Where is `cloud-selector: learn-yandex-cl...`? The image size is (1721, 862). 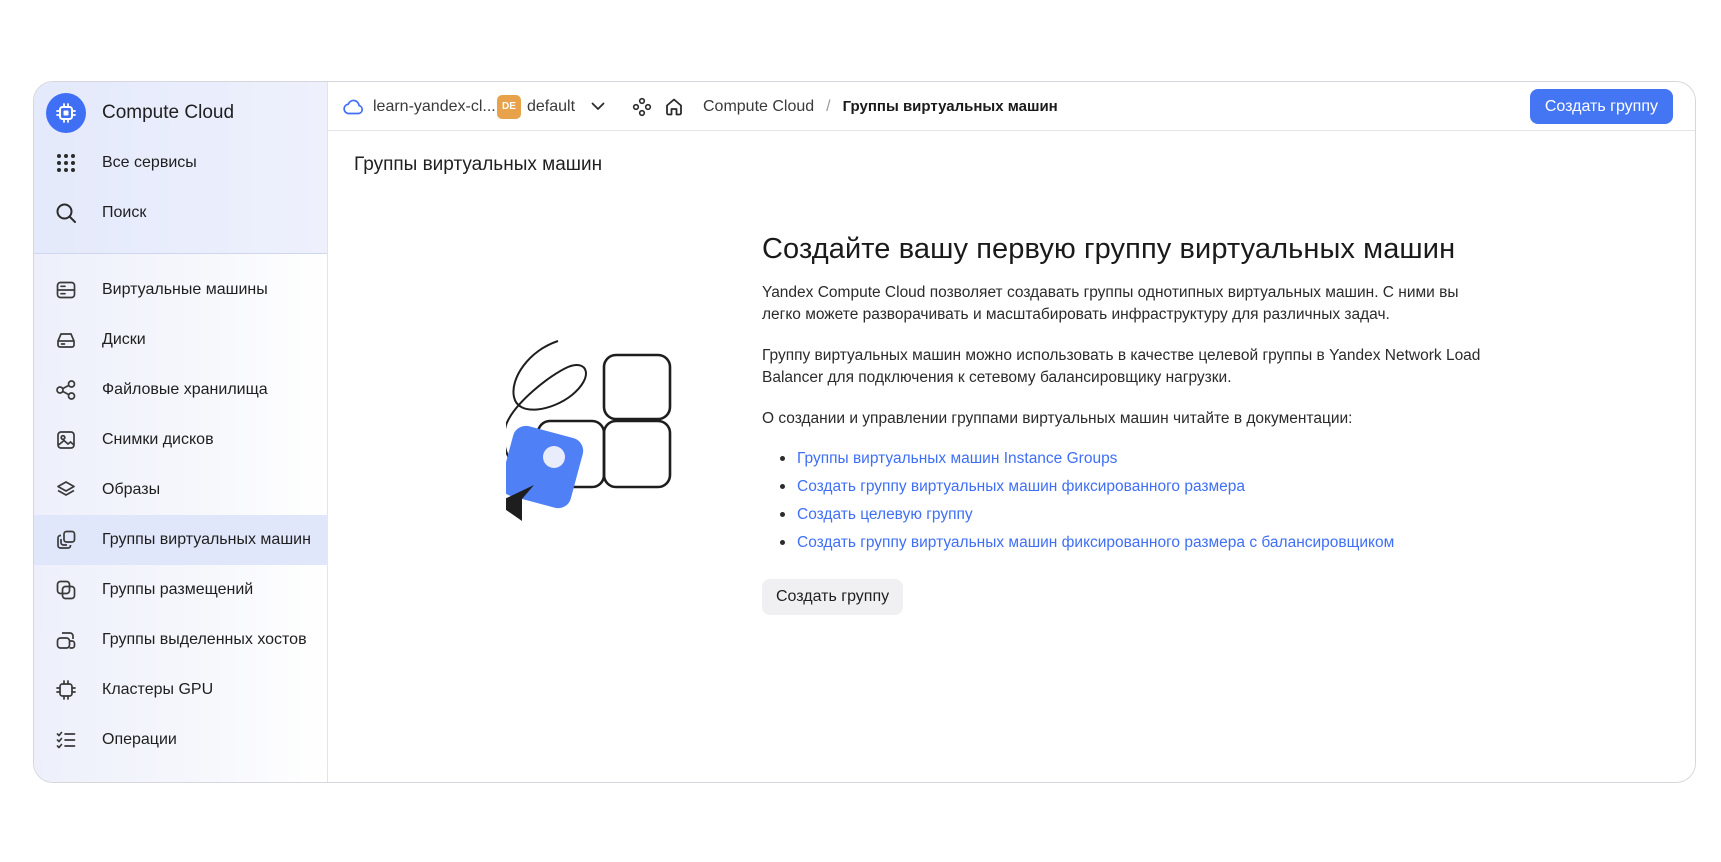 cloud-selector: learn-yandex-cl... is located at coordinates (419, 106).